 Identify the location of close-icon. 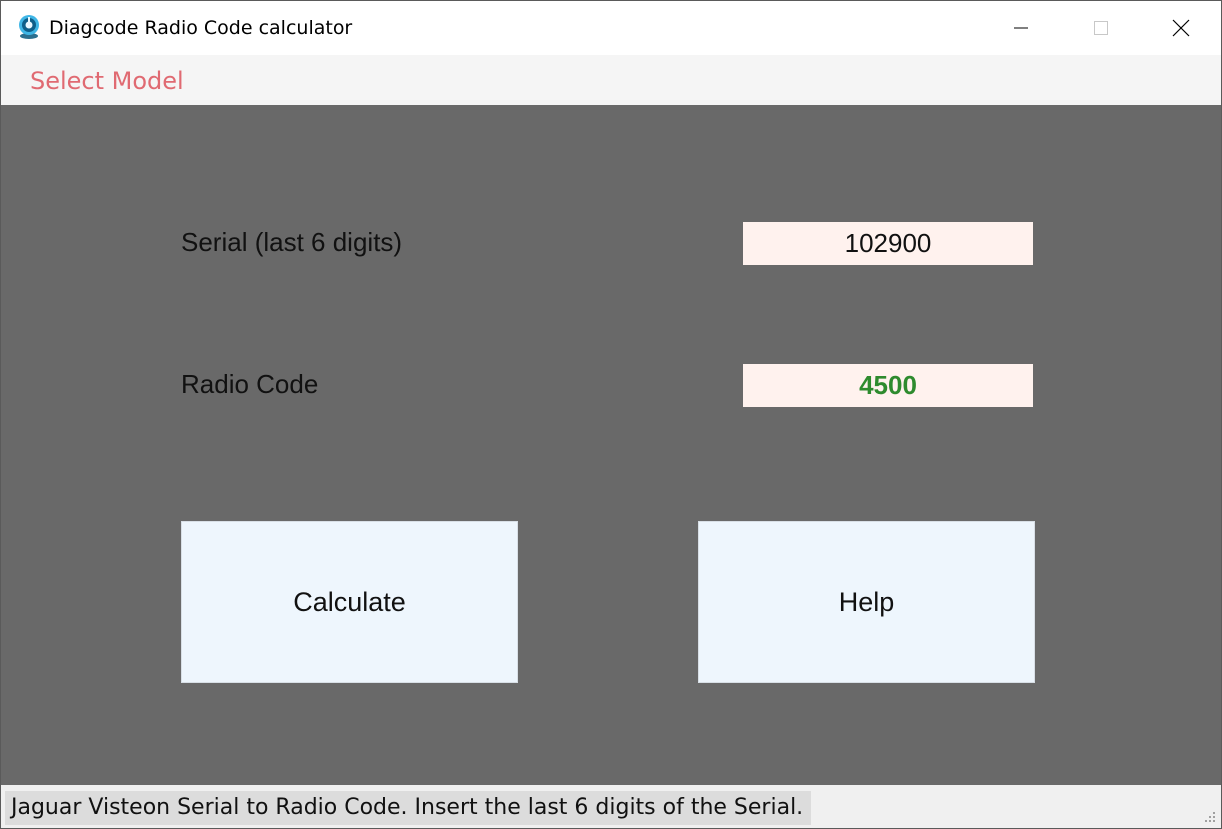
(1181, 28).